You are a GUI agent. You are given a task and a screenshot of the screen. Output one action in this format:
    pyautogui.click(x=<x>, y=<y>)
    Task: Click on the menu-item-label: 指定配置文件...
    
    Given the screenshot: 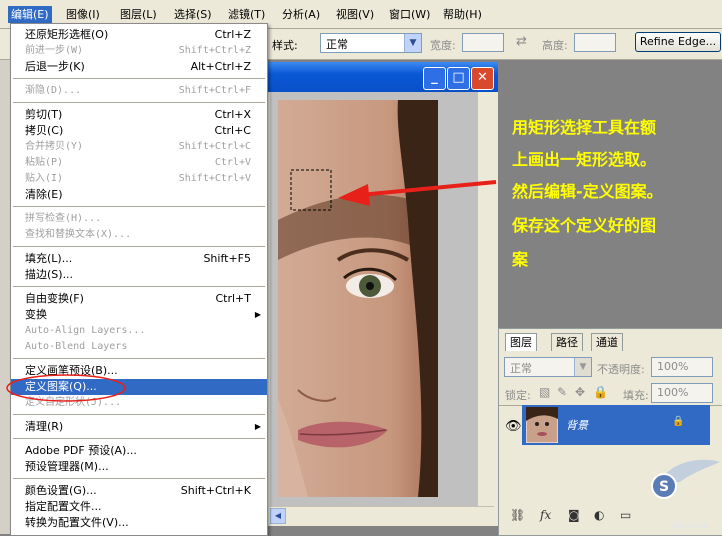 What is the action you would take?
    pyautogui.click(x=63, y=506)
    